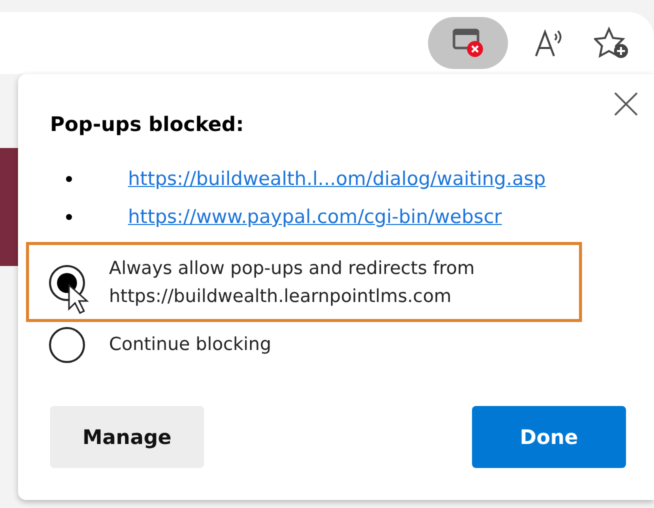  What do you see at coordinates (292, 283) in the screenshot?
I see `option-label: Always allow pop-ups and redirects from https://buildwealth.learnpointlms.com` at bounding box center [292, 283].